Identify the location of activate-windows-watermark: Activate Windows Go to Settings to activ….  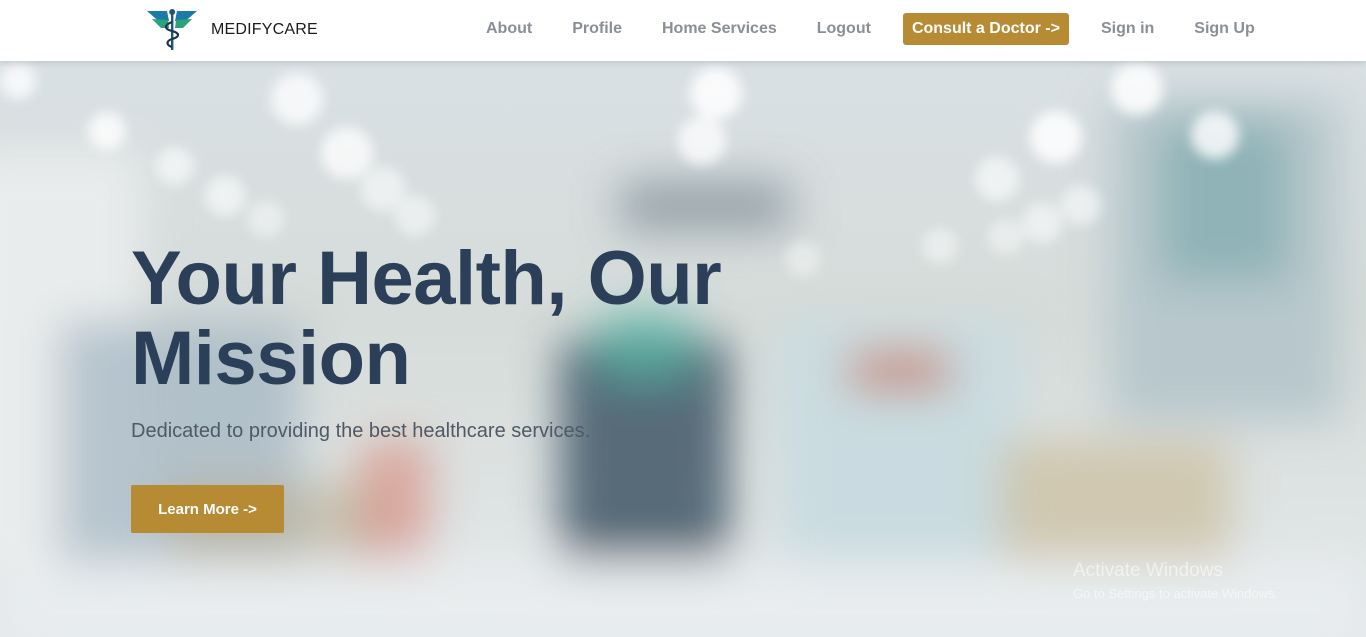
(1175, 580).